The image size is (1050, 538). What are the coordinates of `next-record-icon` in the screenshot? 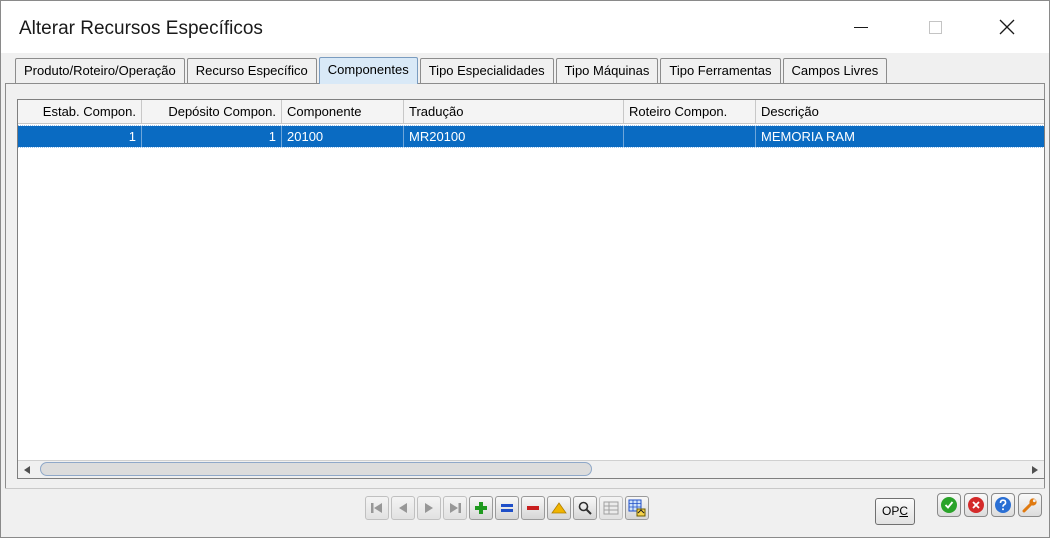 It's located at (429, 508).